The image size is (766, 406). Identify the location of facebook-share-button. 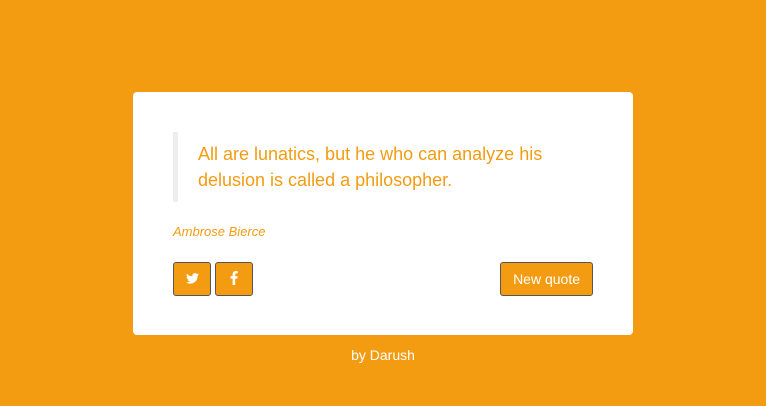
(234, 279).